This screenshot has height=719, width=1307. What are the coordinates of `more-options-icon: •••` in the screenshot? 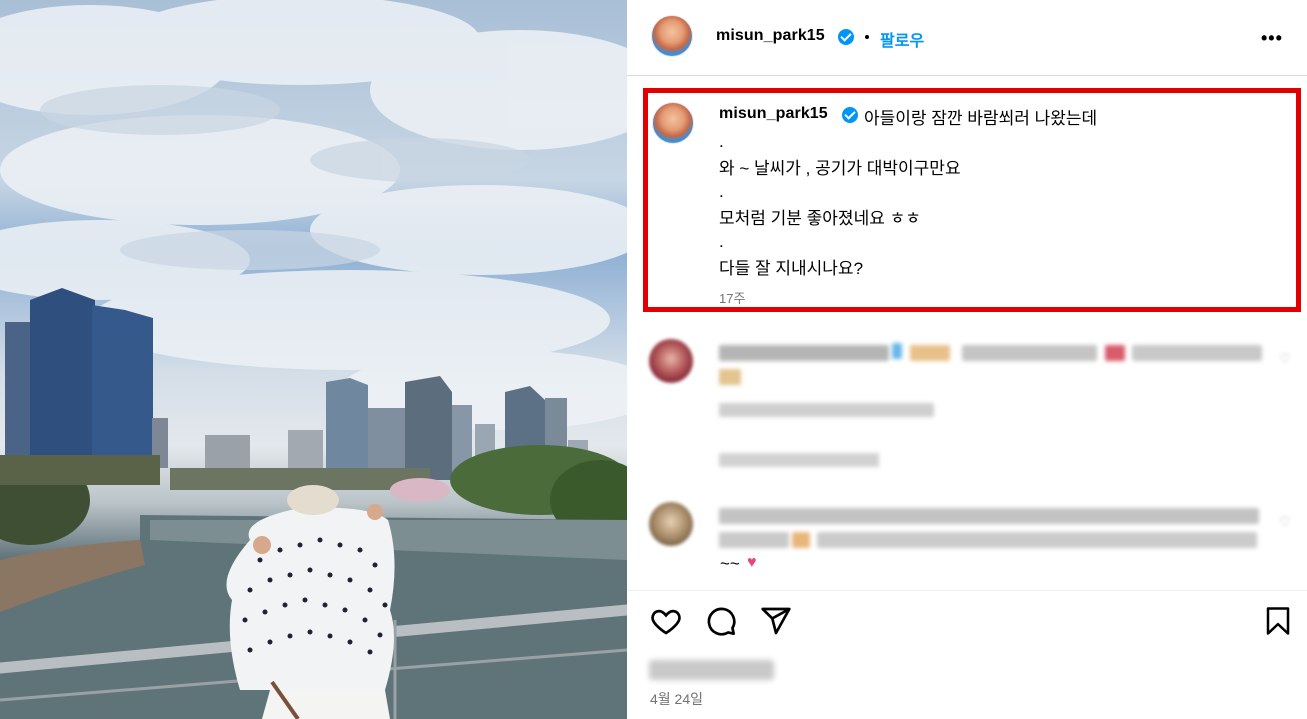 It's located at (1272, 38).